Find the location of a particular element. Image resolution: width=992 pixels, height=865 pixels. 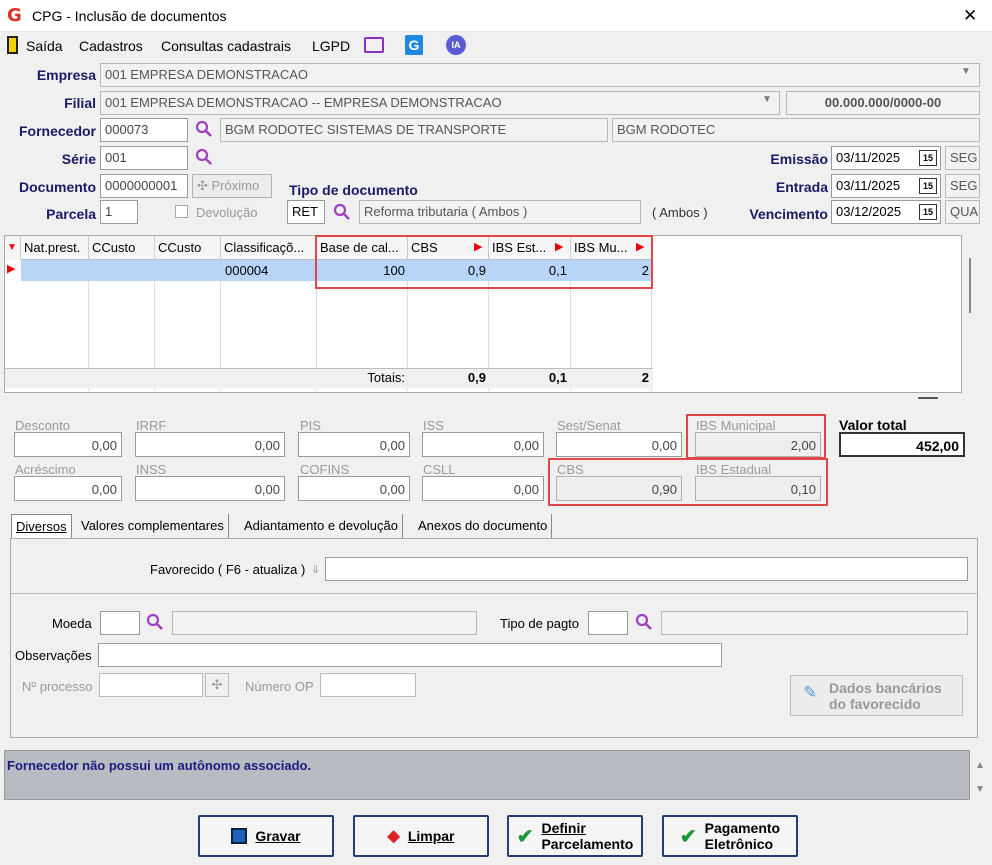

tipo-extra-text: ( Ambos ) is located at coordinates (680, 212).